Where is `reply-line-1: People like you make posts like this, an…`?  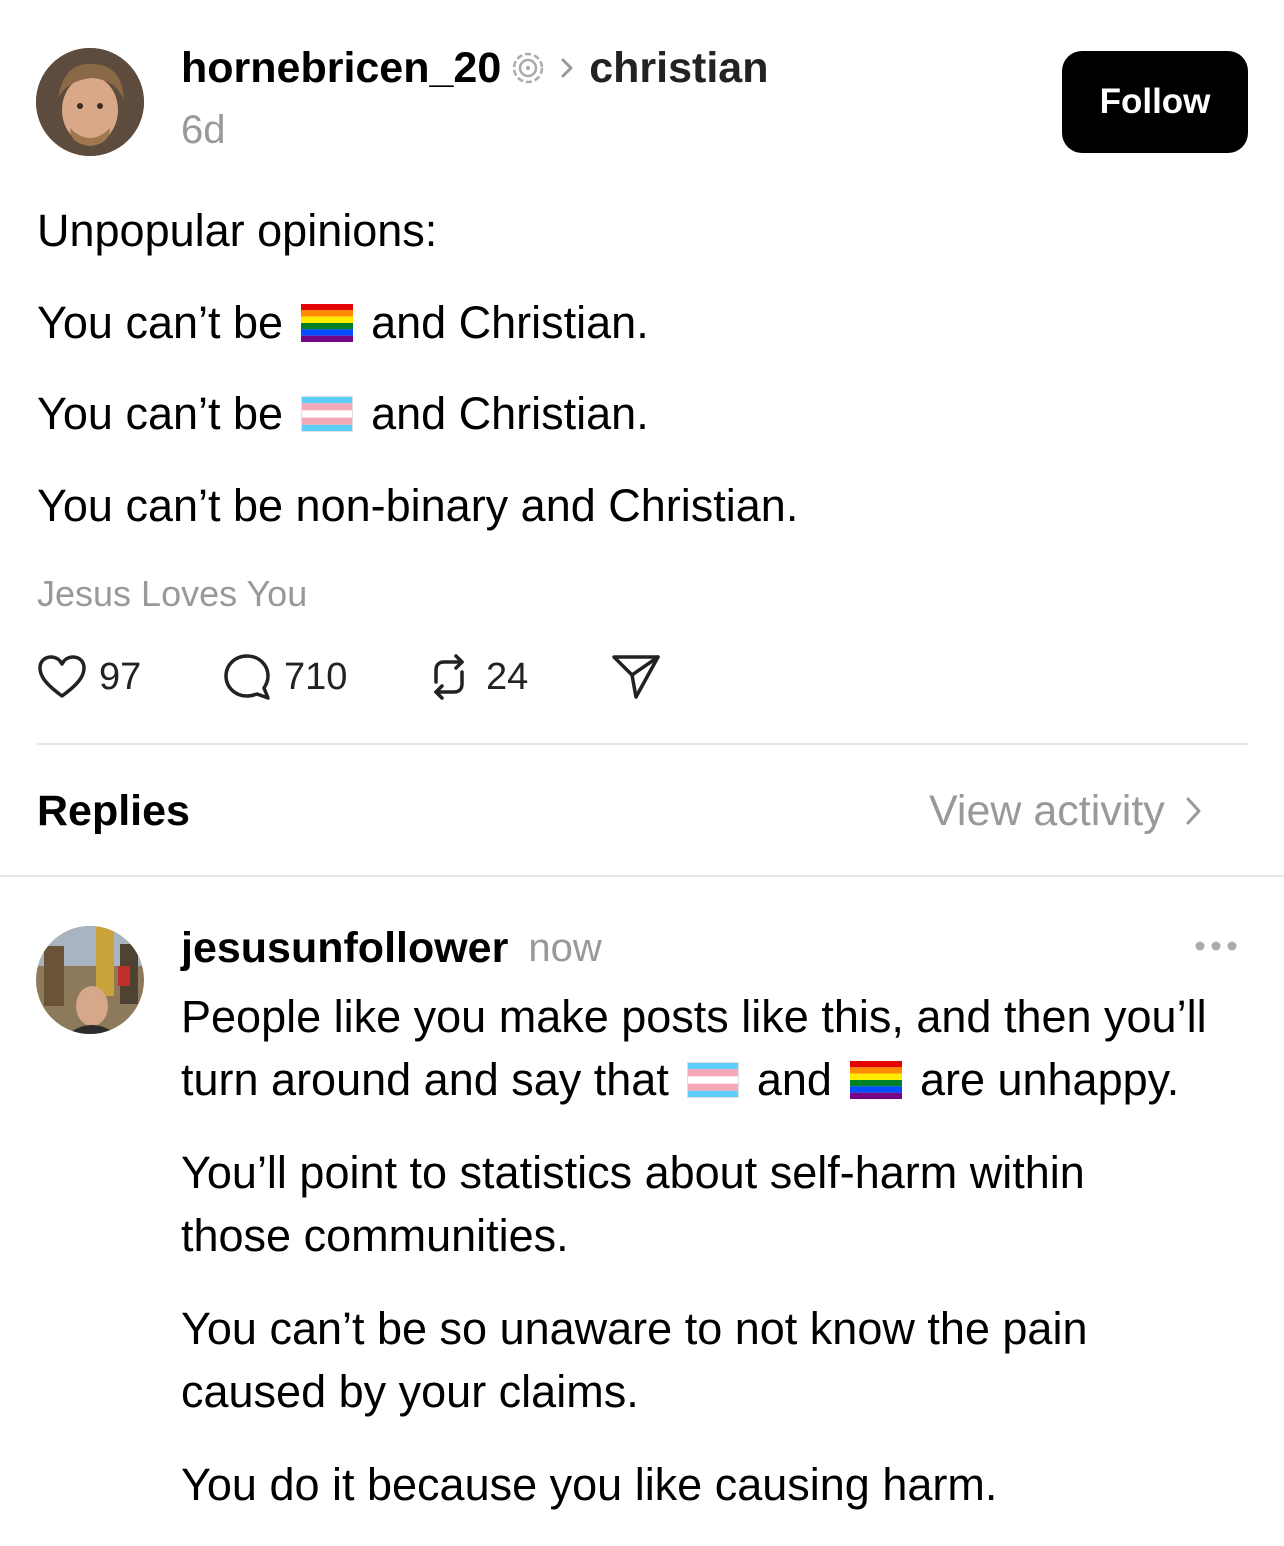
reply-line-1: People like you make posts like this, an… is located at coordinates (694, 1016).